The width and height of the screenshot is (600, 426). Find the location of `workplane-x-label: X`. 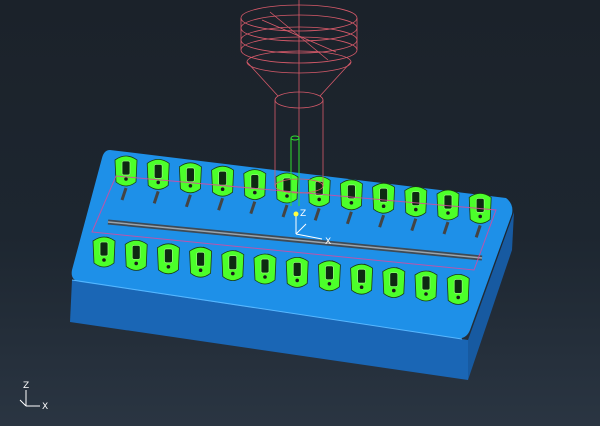

workplane-x-label: X is located at coordinates (328, 242).